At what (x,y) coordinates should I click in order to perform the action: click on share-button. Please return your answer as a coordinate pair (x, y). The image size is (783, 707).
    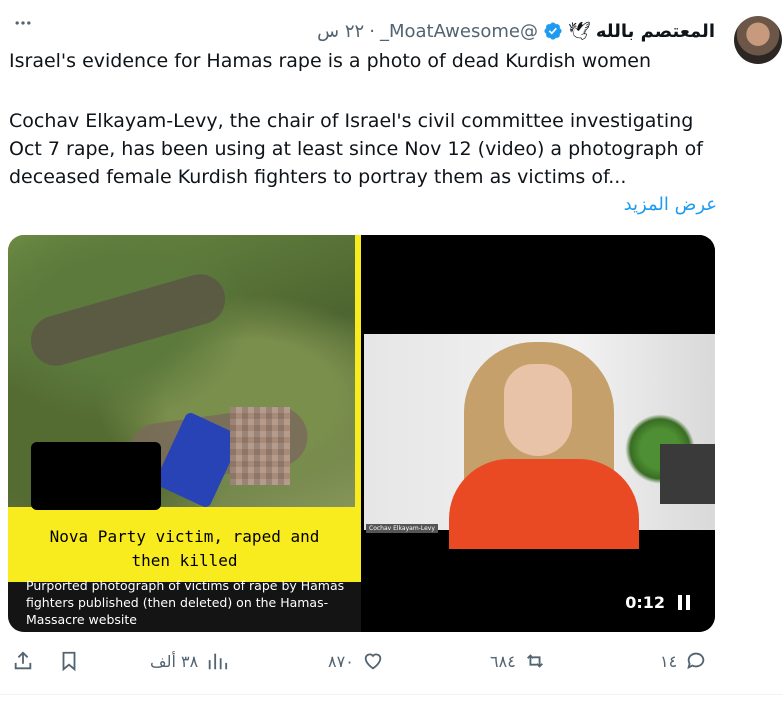
    Looking at the image, I should click on (23, 661).